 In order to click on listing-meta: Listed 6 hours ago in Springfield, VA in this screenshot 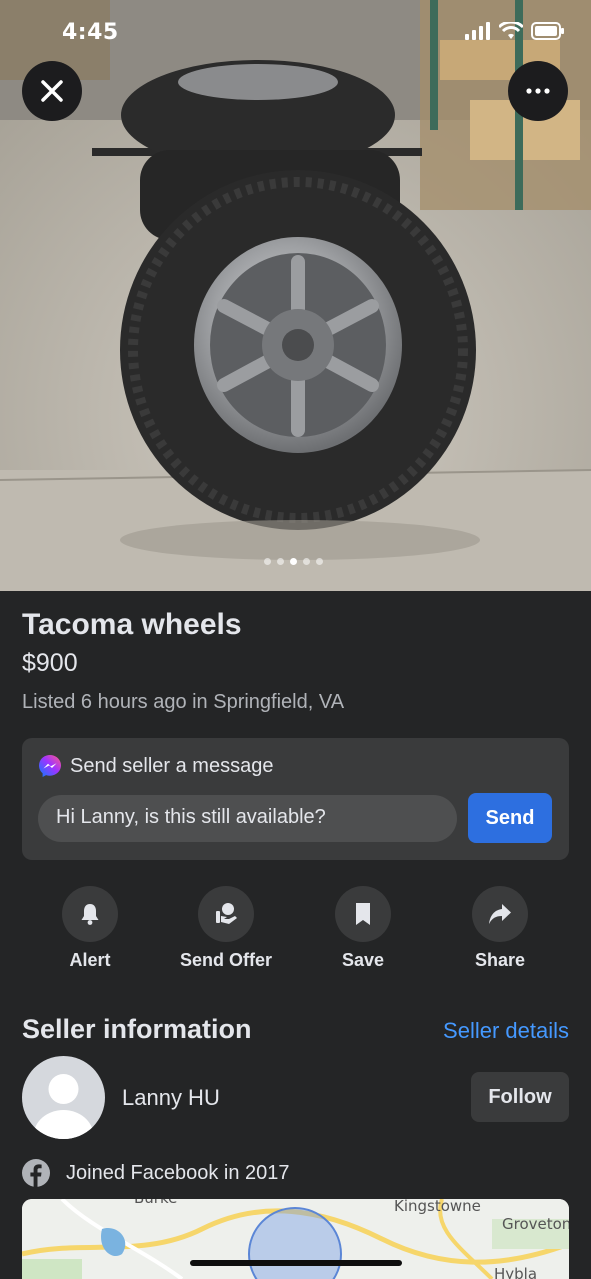, I will do `click(183, 702)`.